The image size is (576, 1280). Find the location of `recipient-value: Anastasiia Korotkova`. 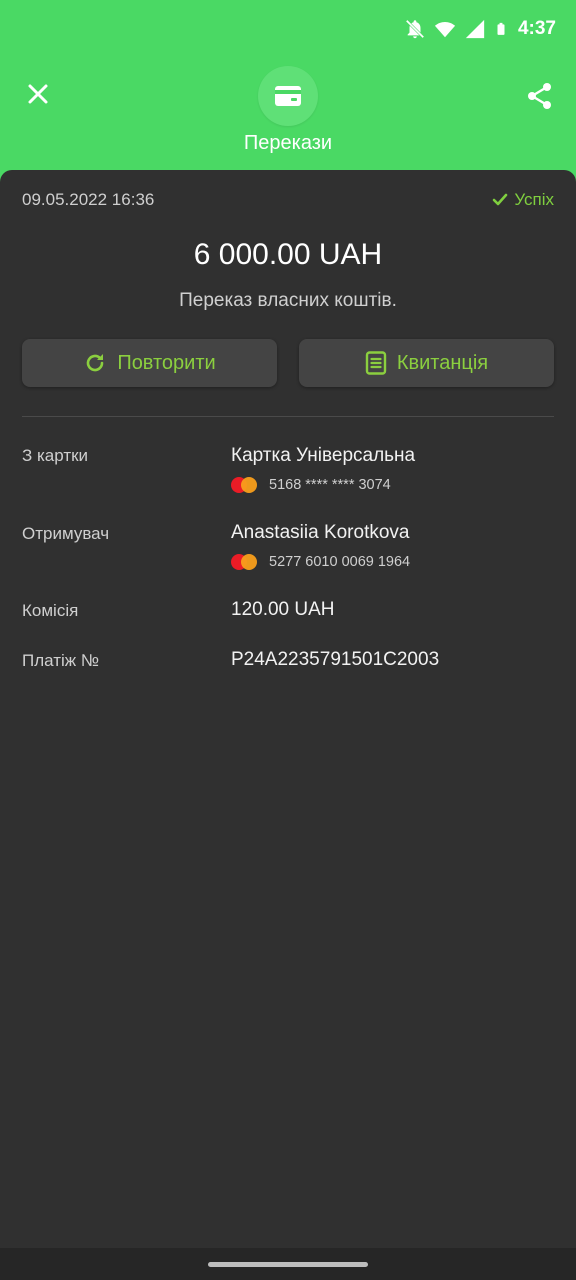

recipient-value: Anastasiia Korotkova is located at coordinates (320, 532).